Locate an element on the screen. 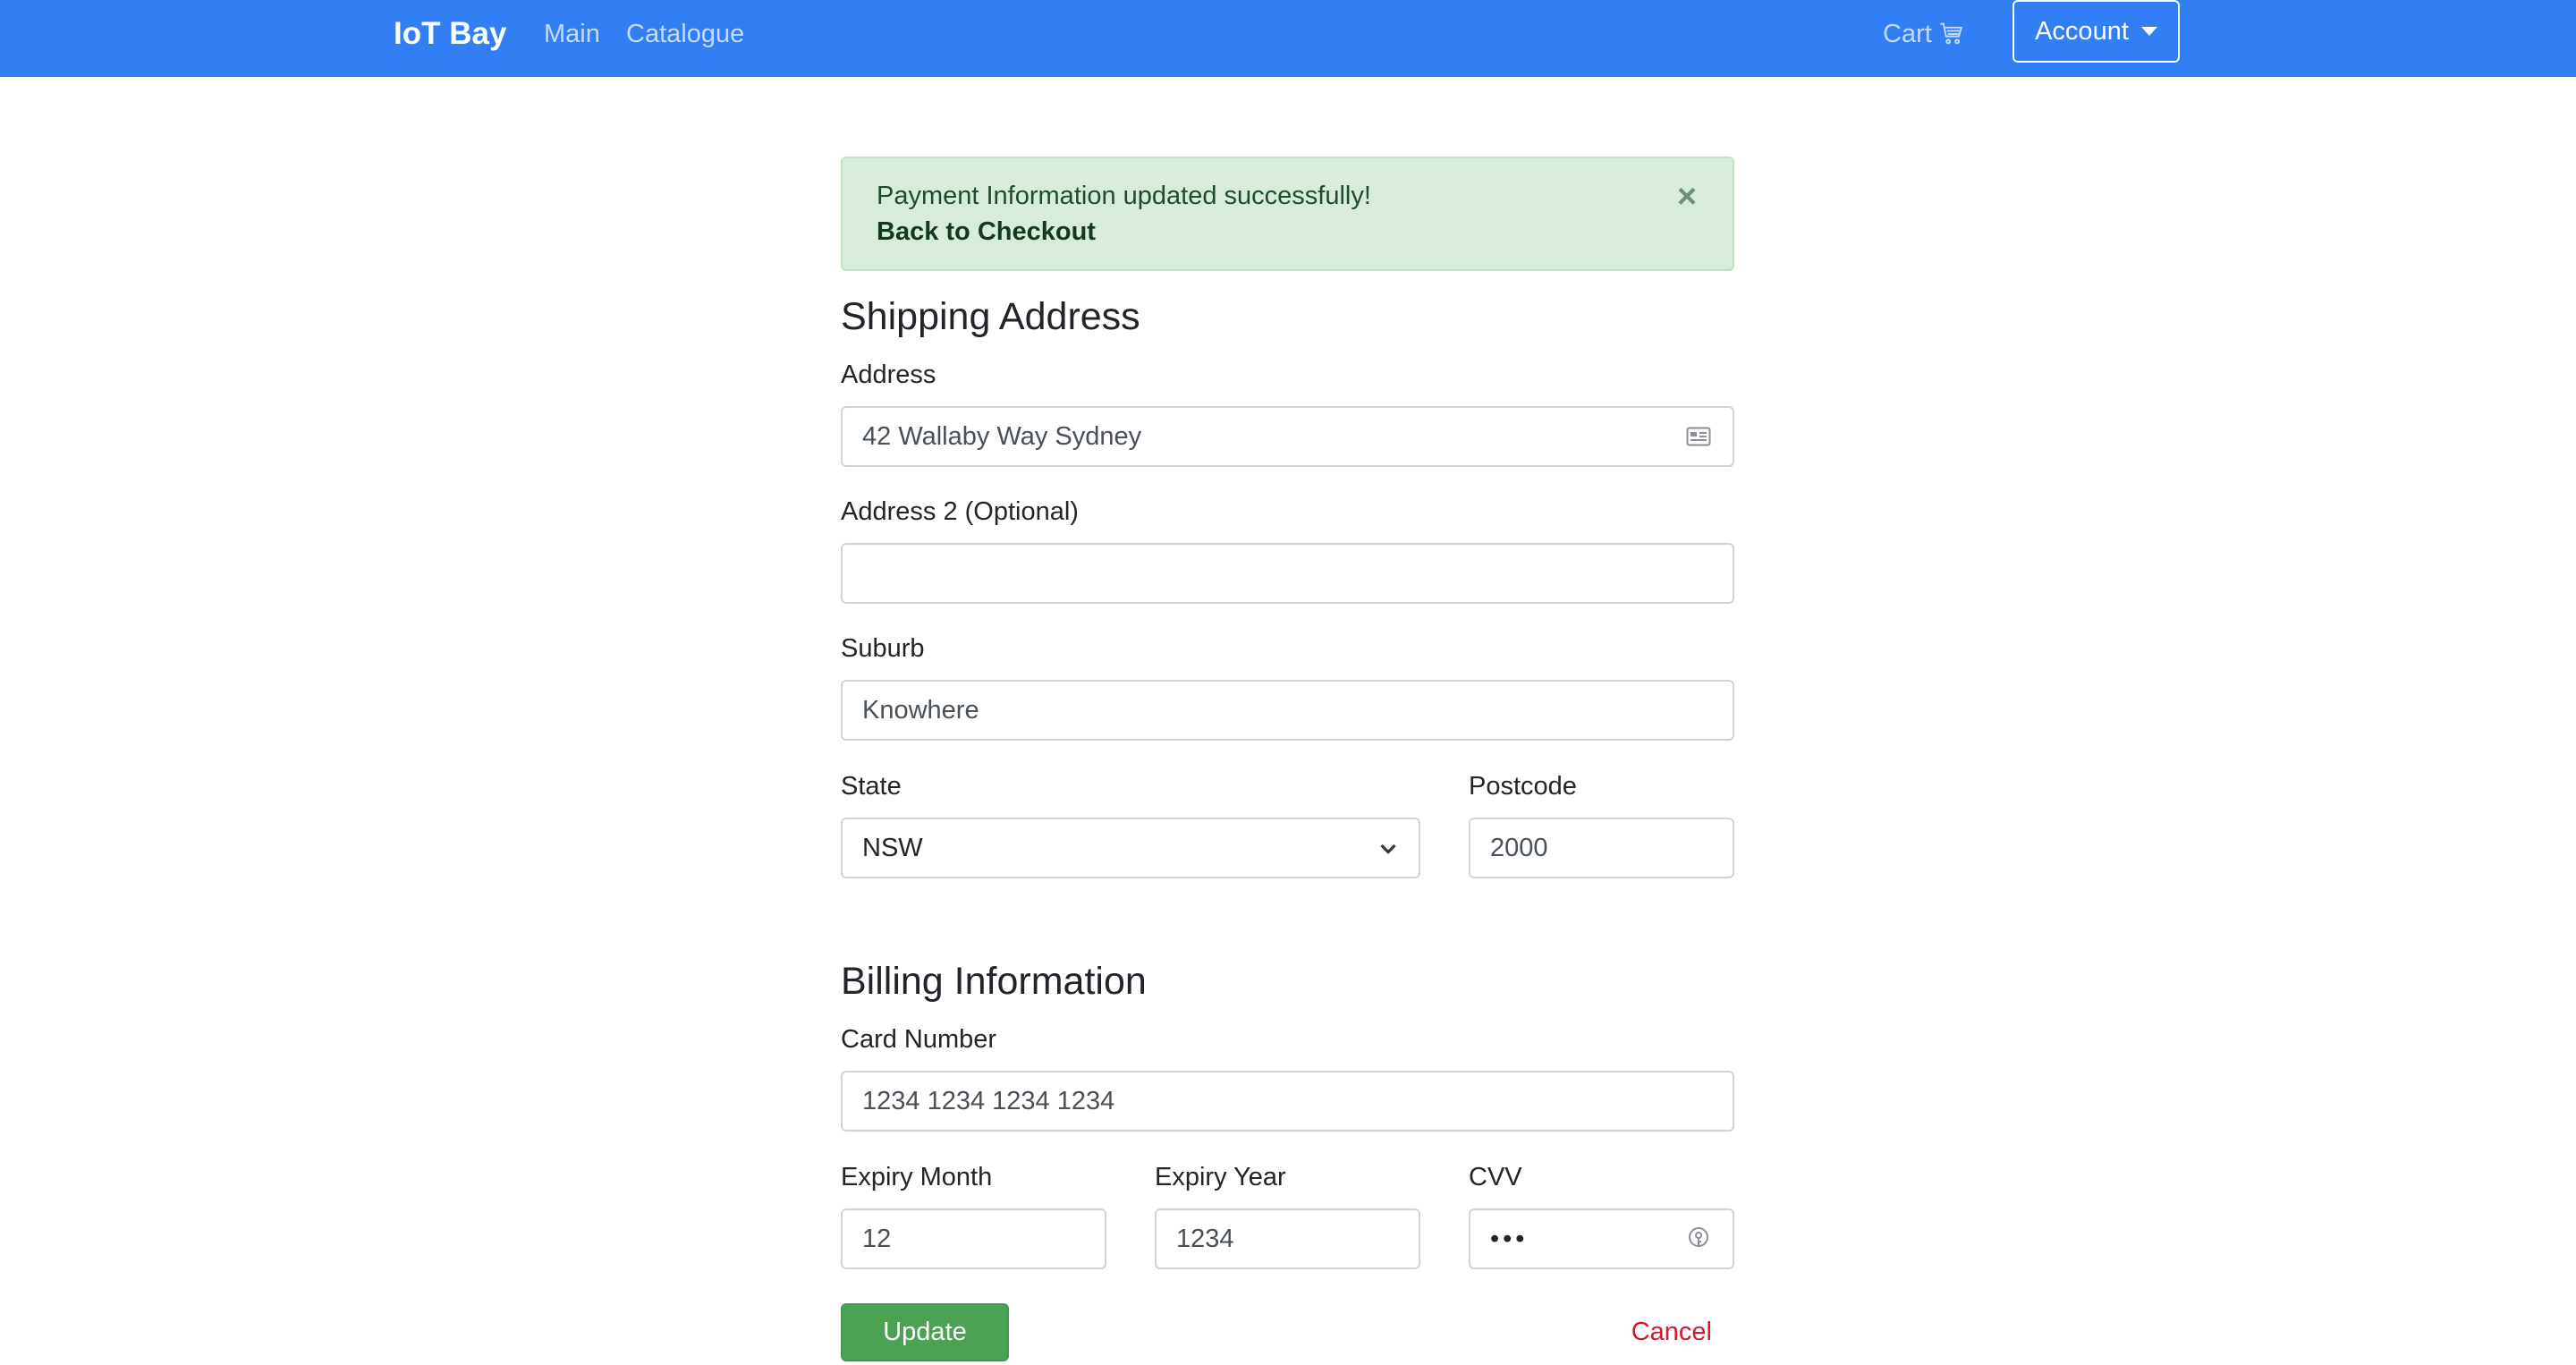 This screenshot has height=1365, width=2576. account-label: Account is located at coordinates (2082, 31).